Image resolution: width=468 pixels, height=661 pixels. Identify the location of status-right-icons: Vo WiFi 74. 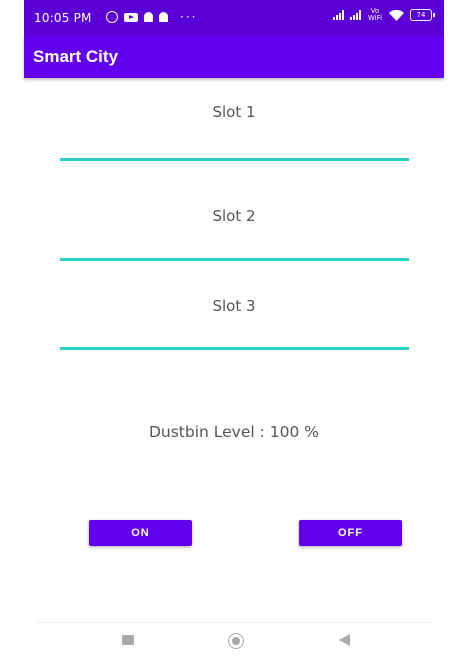
(384, 14).